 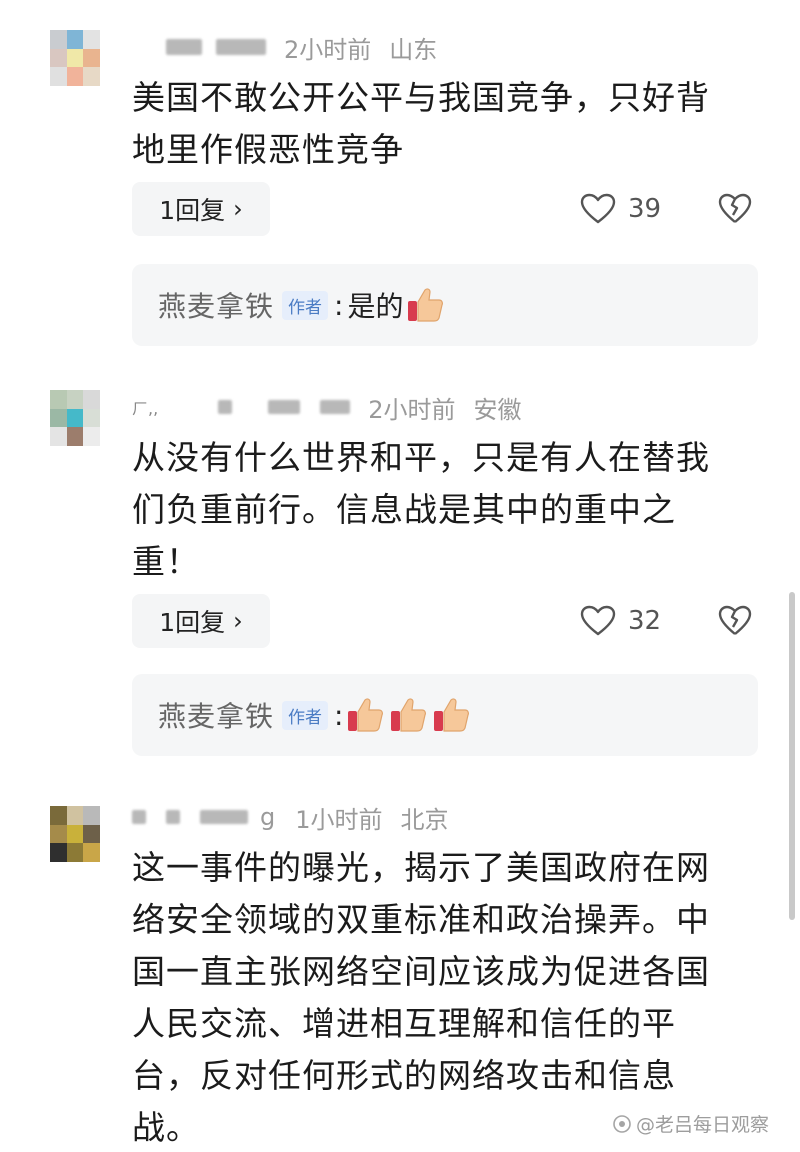 I want to click on author-reply-text: 是的, so click(x=375, y=306).